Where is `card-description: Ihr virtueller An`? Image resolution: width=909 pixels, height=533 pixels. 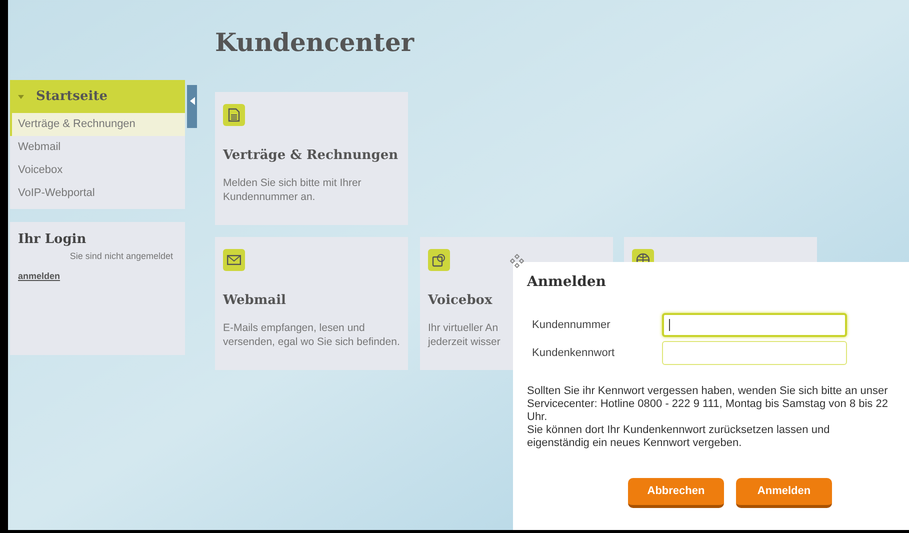 card-description: Ihr virtueller An is located at coordinates (463, 327).